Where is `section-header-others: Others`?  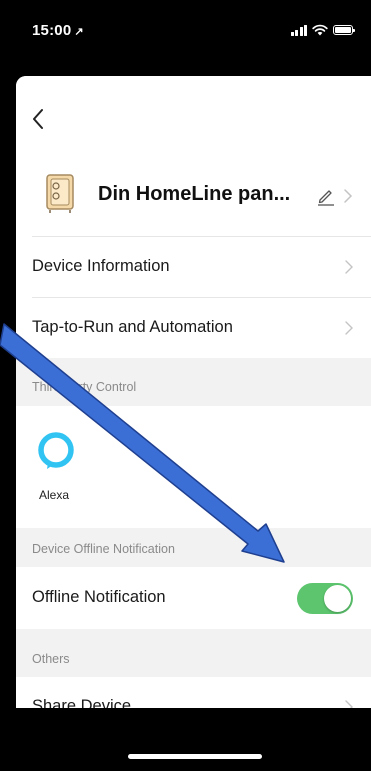 section-header-others: Others is located at coordinates (193, 658).